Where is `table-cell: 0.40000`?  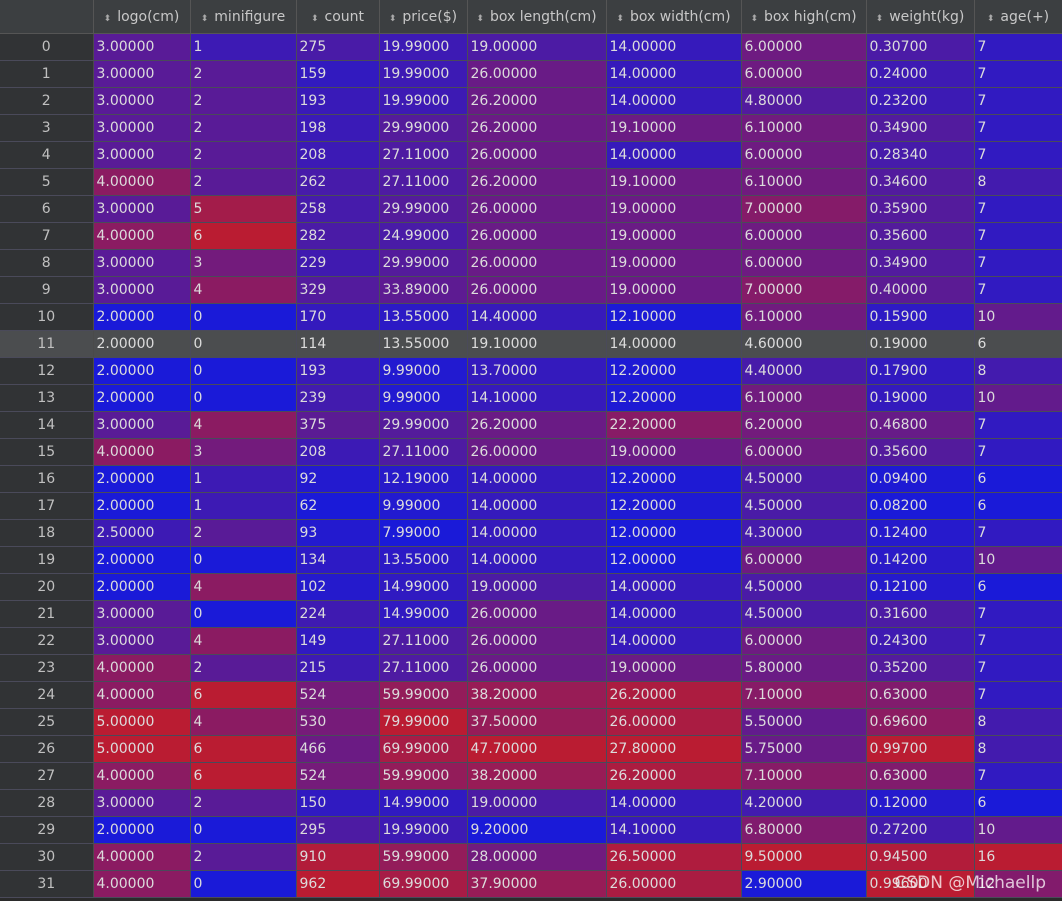 table-cell: 0.40000 is located at coordinates (920, 290).